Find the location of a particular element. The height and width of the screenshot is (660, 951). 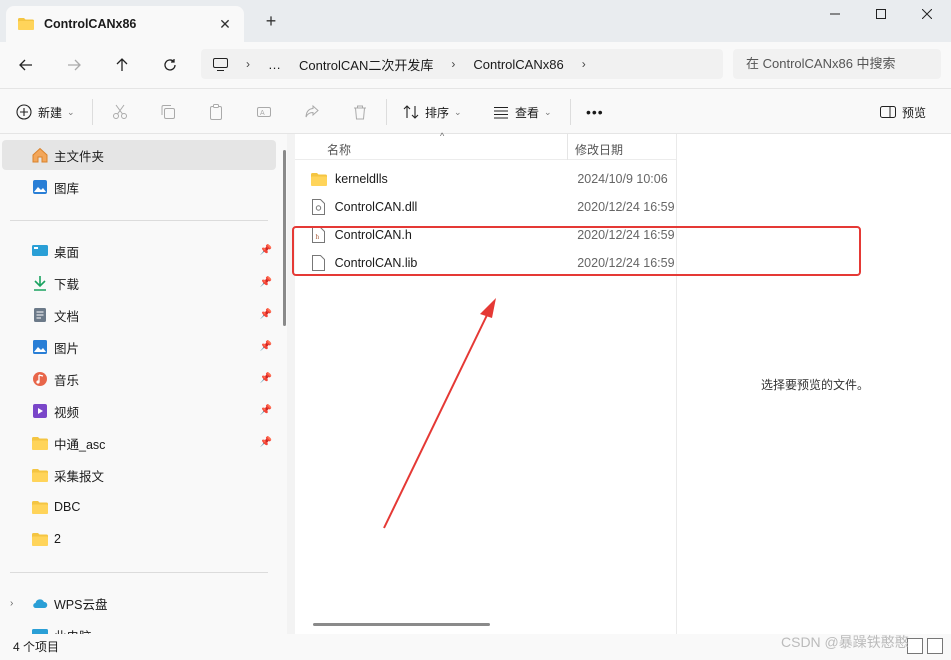

item-count: 4 个项目 is located at coordinates (36, 647).